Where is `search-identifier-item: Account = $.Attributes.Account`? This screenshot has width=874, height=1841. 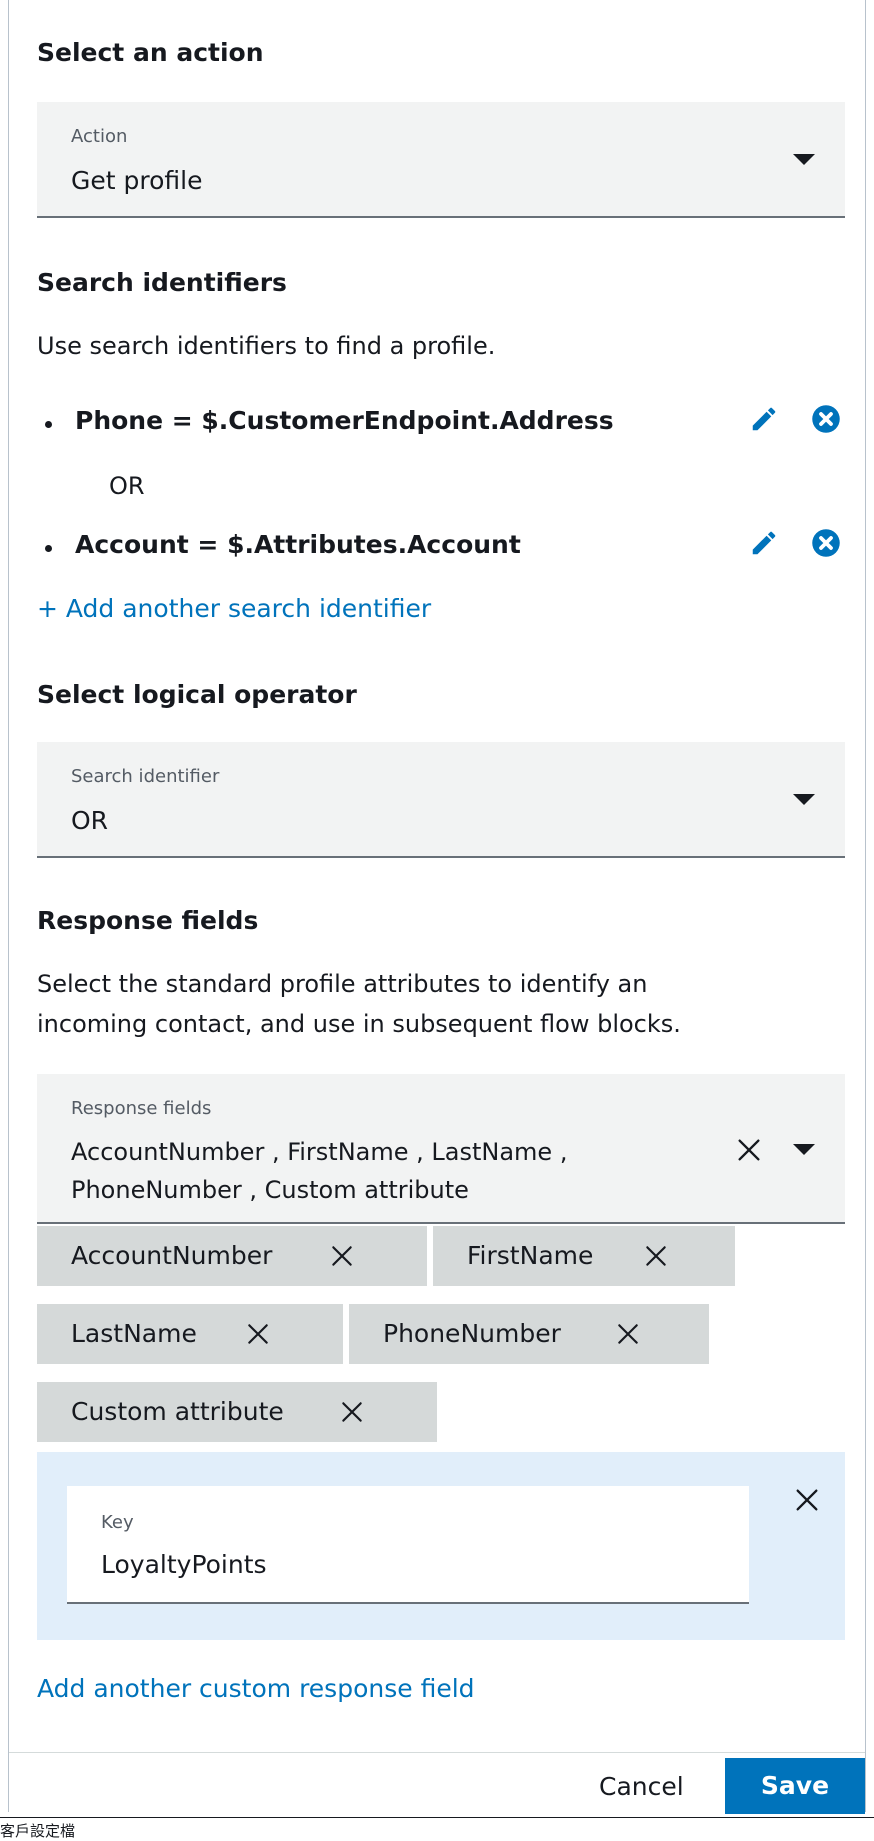
search-identifier-item: Account = $.Attributes.Account is located at coordinates (441, 548).